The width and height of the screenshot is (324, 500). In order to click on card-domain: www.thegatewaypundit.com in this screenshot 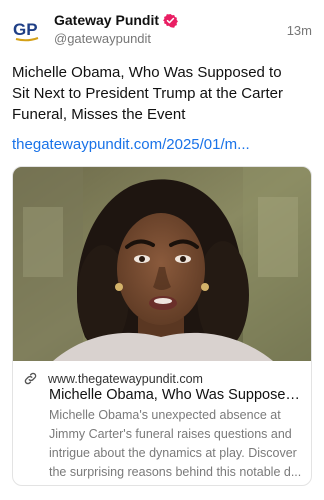, I will do `click(125, 379)`.